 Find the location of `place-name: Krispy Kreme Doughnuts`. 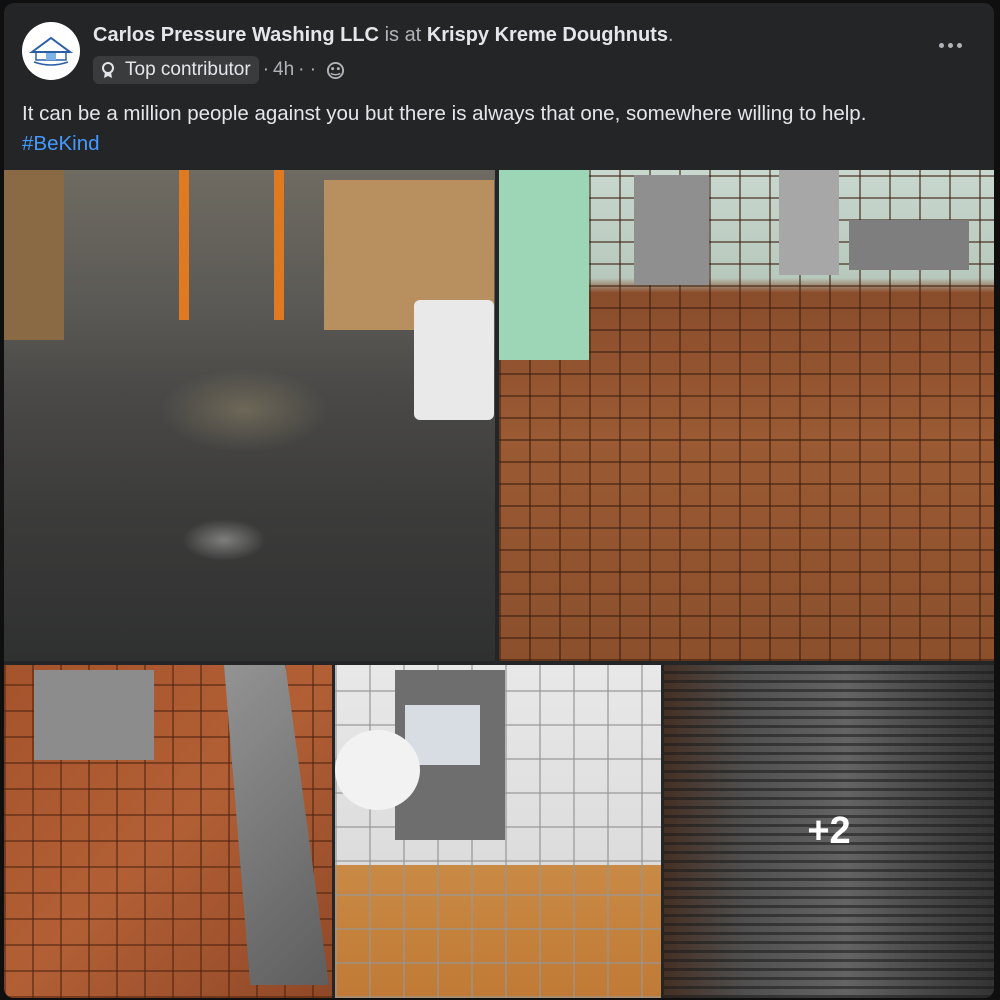

place-name: Krispy Kreme Doughnuts is located at coordinates (547, 35).